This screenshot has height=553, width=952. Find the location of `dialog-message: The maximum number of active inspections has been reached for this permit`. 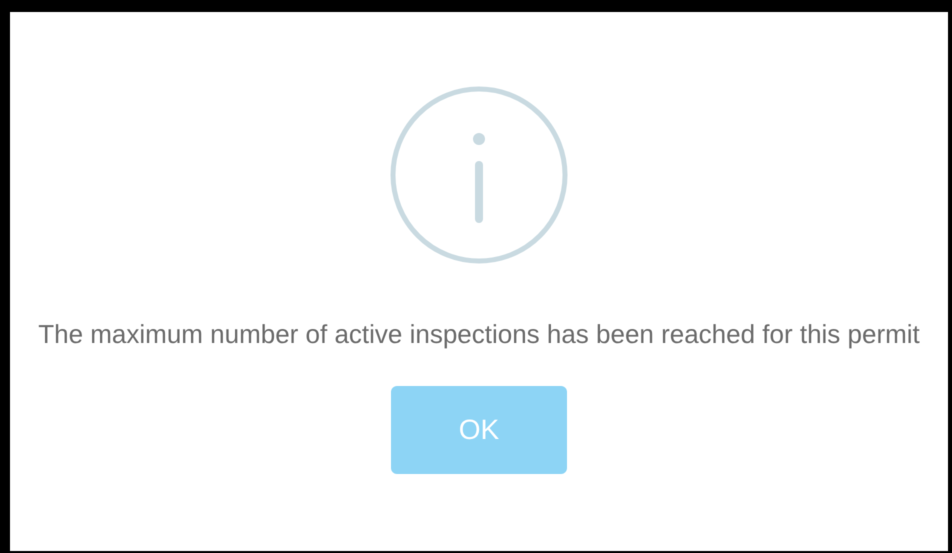

dialog-message: The maximum number of active inspections has been reached for this permit is located at coordinates (479, 334).